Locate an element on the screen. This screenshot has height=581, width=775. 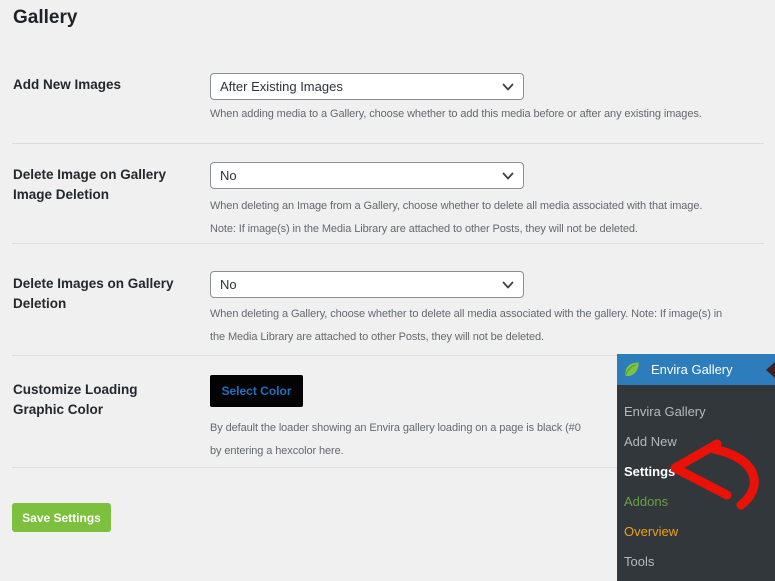
setting-label: Customize Loading Graphic Color is located at coordinates (75, 399).